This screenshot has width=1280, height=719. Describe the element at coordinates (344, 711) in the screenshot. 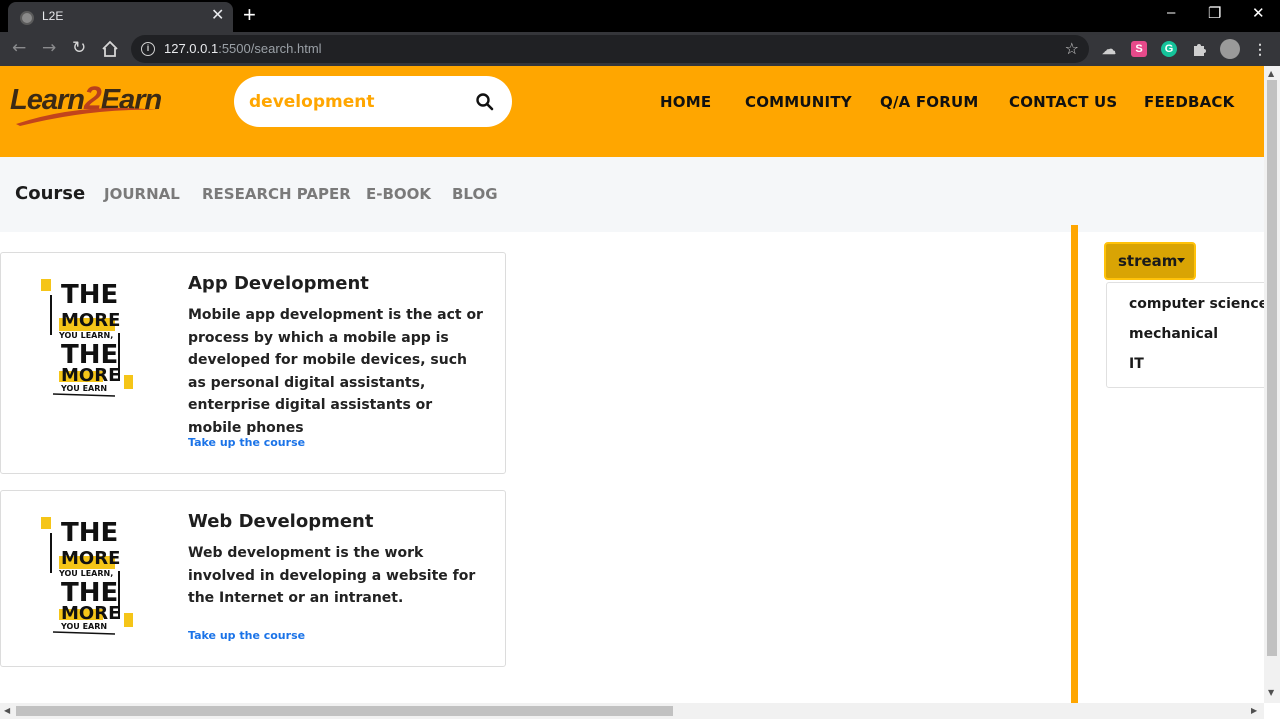

I see `horizontal-scroll-thumb` at that location.